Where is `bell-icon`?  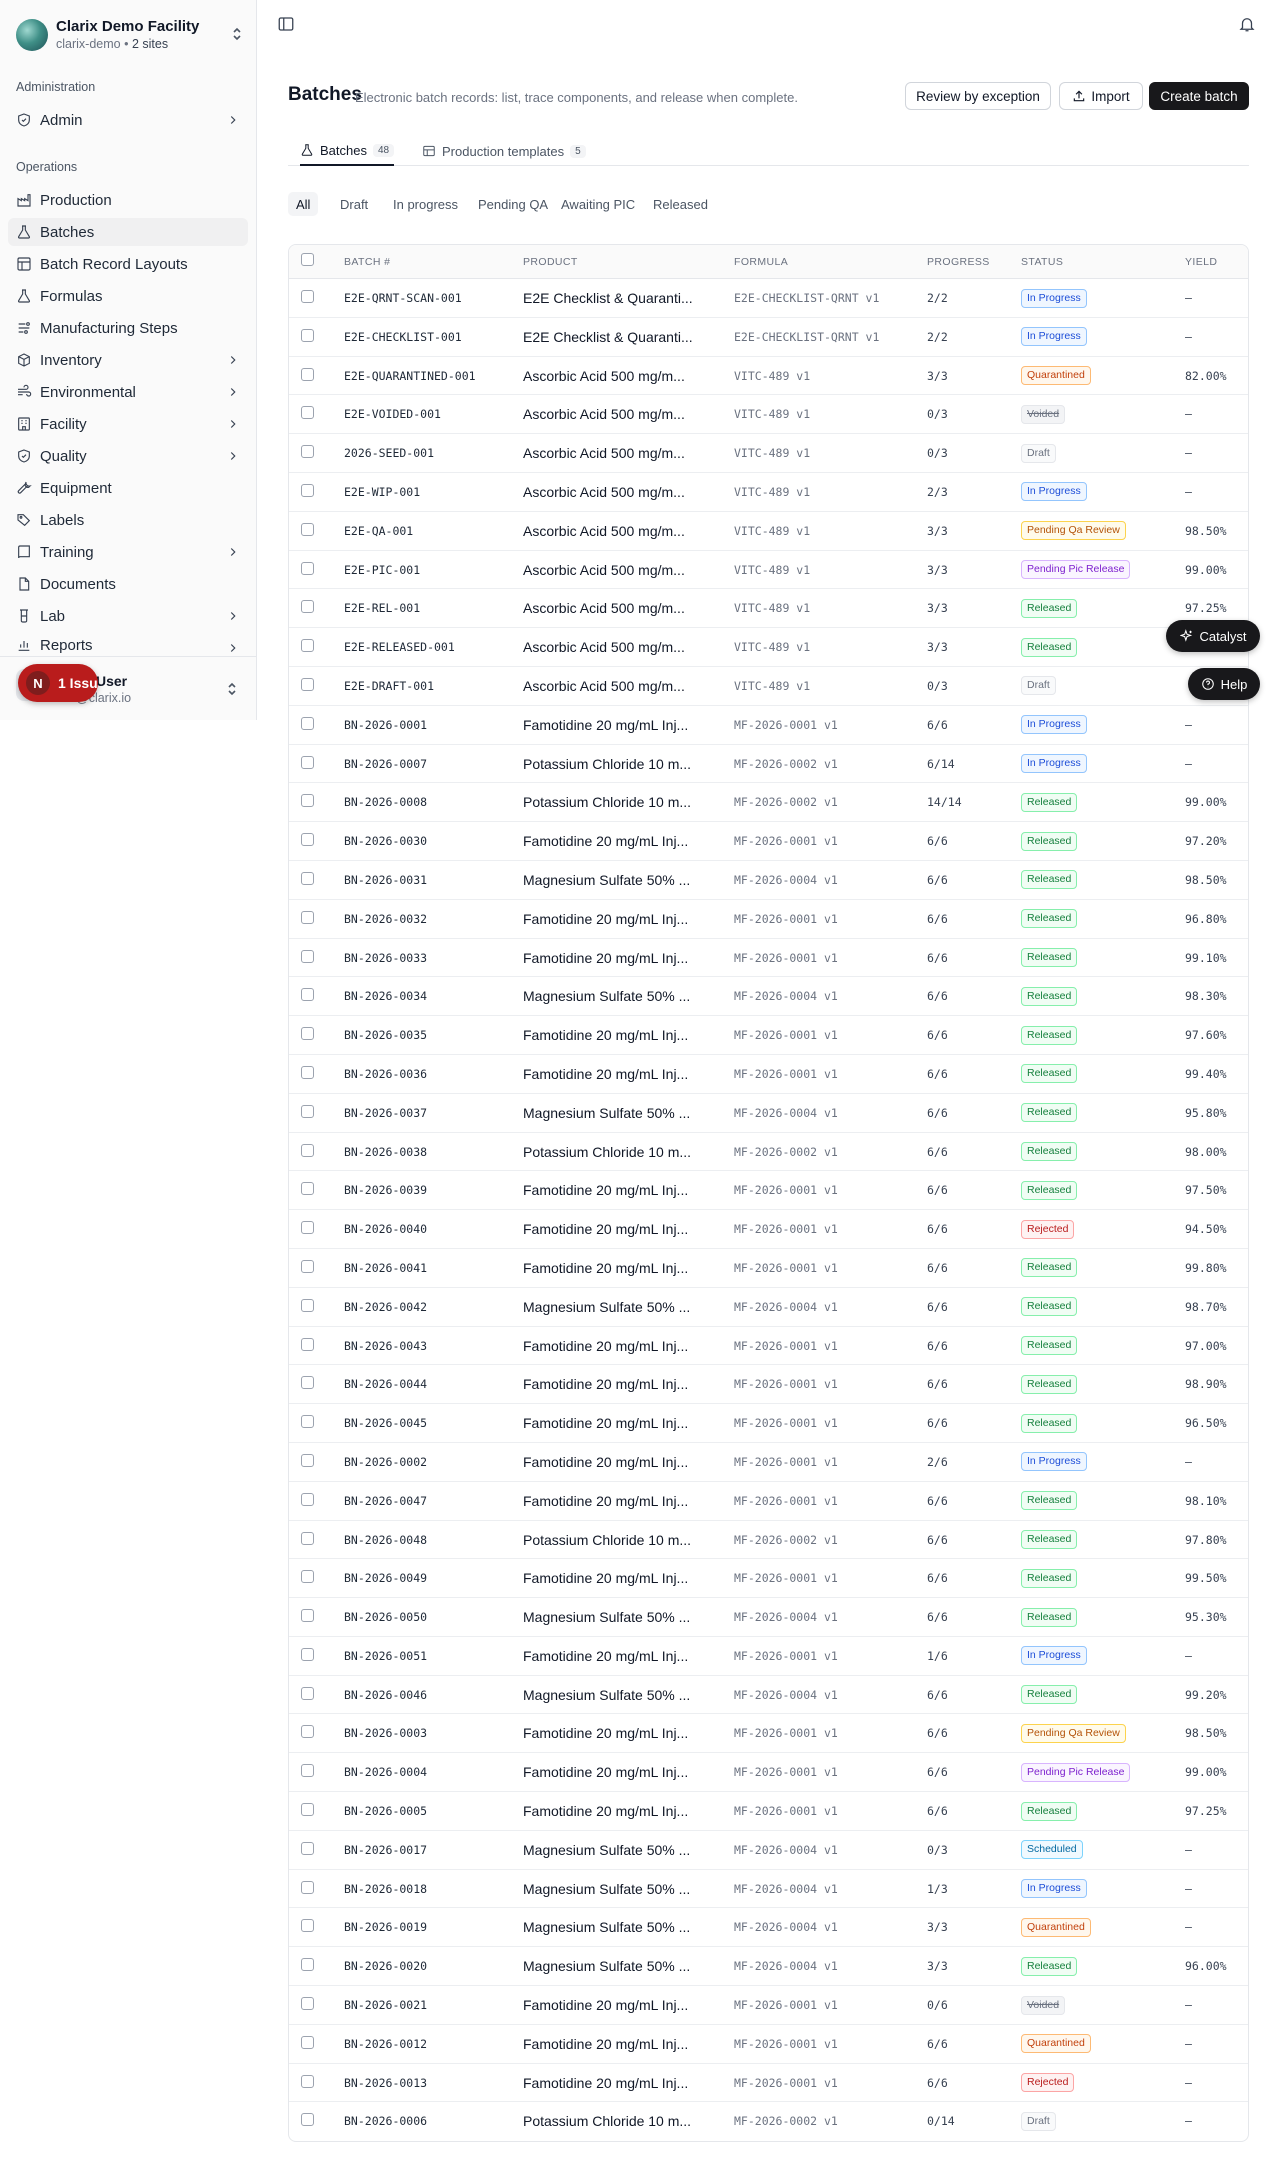
bell-icon is located at coordinates (1247, 24).